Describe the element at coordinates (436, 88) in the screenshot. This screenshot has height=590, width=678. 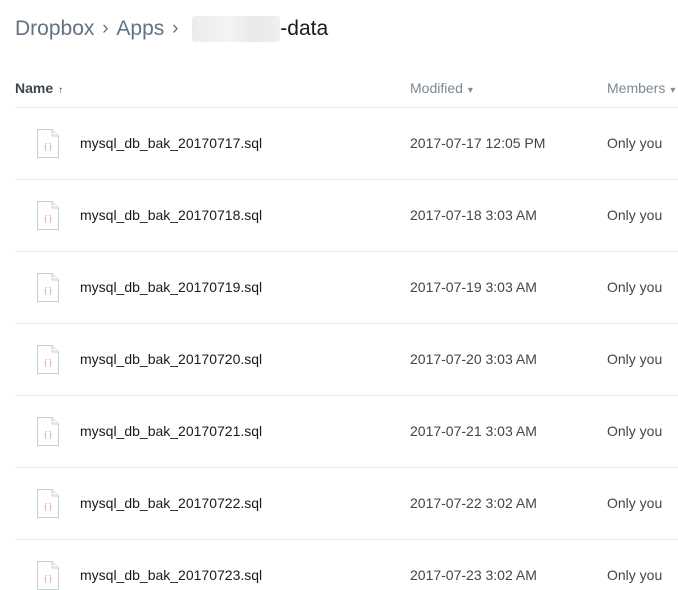
I see `column-header-modified-label: Modified` at that location.